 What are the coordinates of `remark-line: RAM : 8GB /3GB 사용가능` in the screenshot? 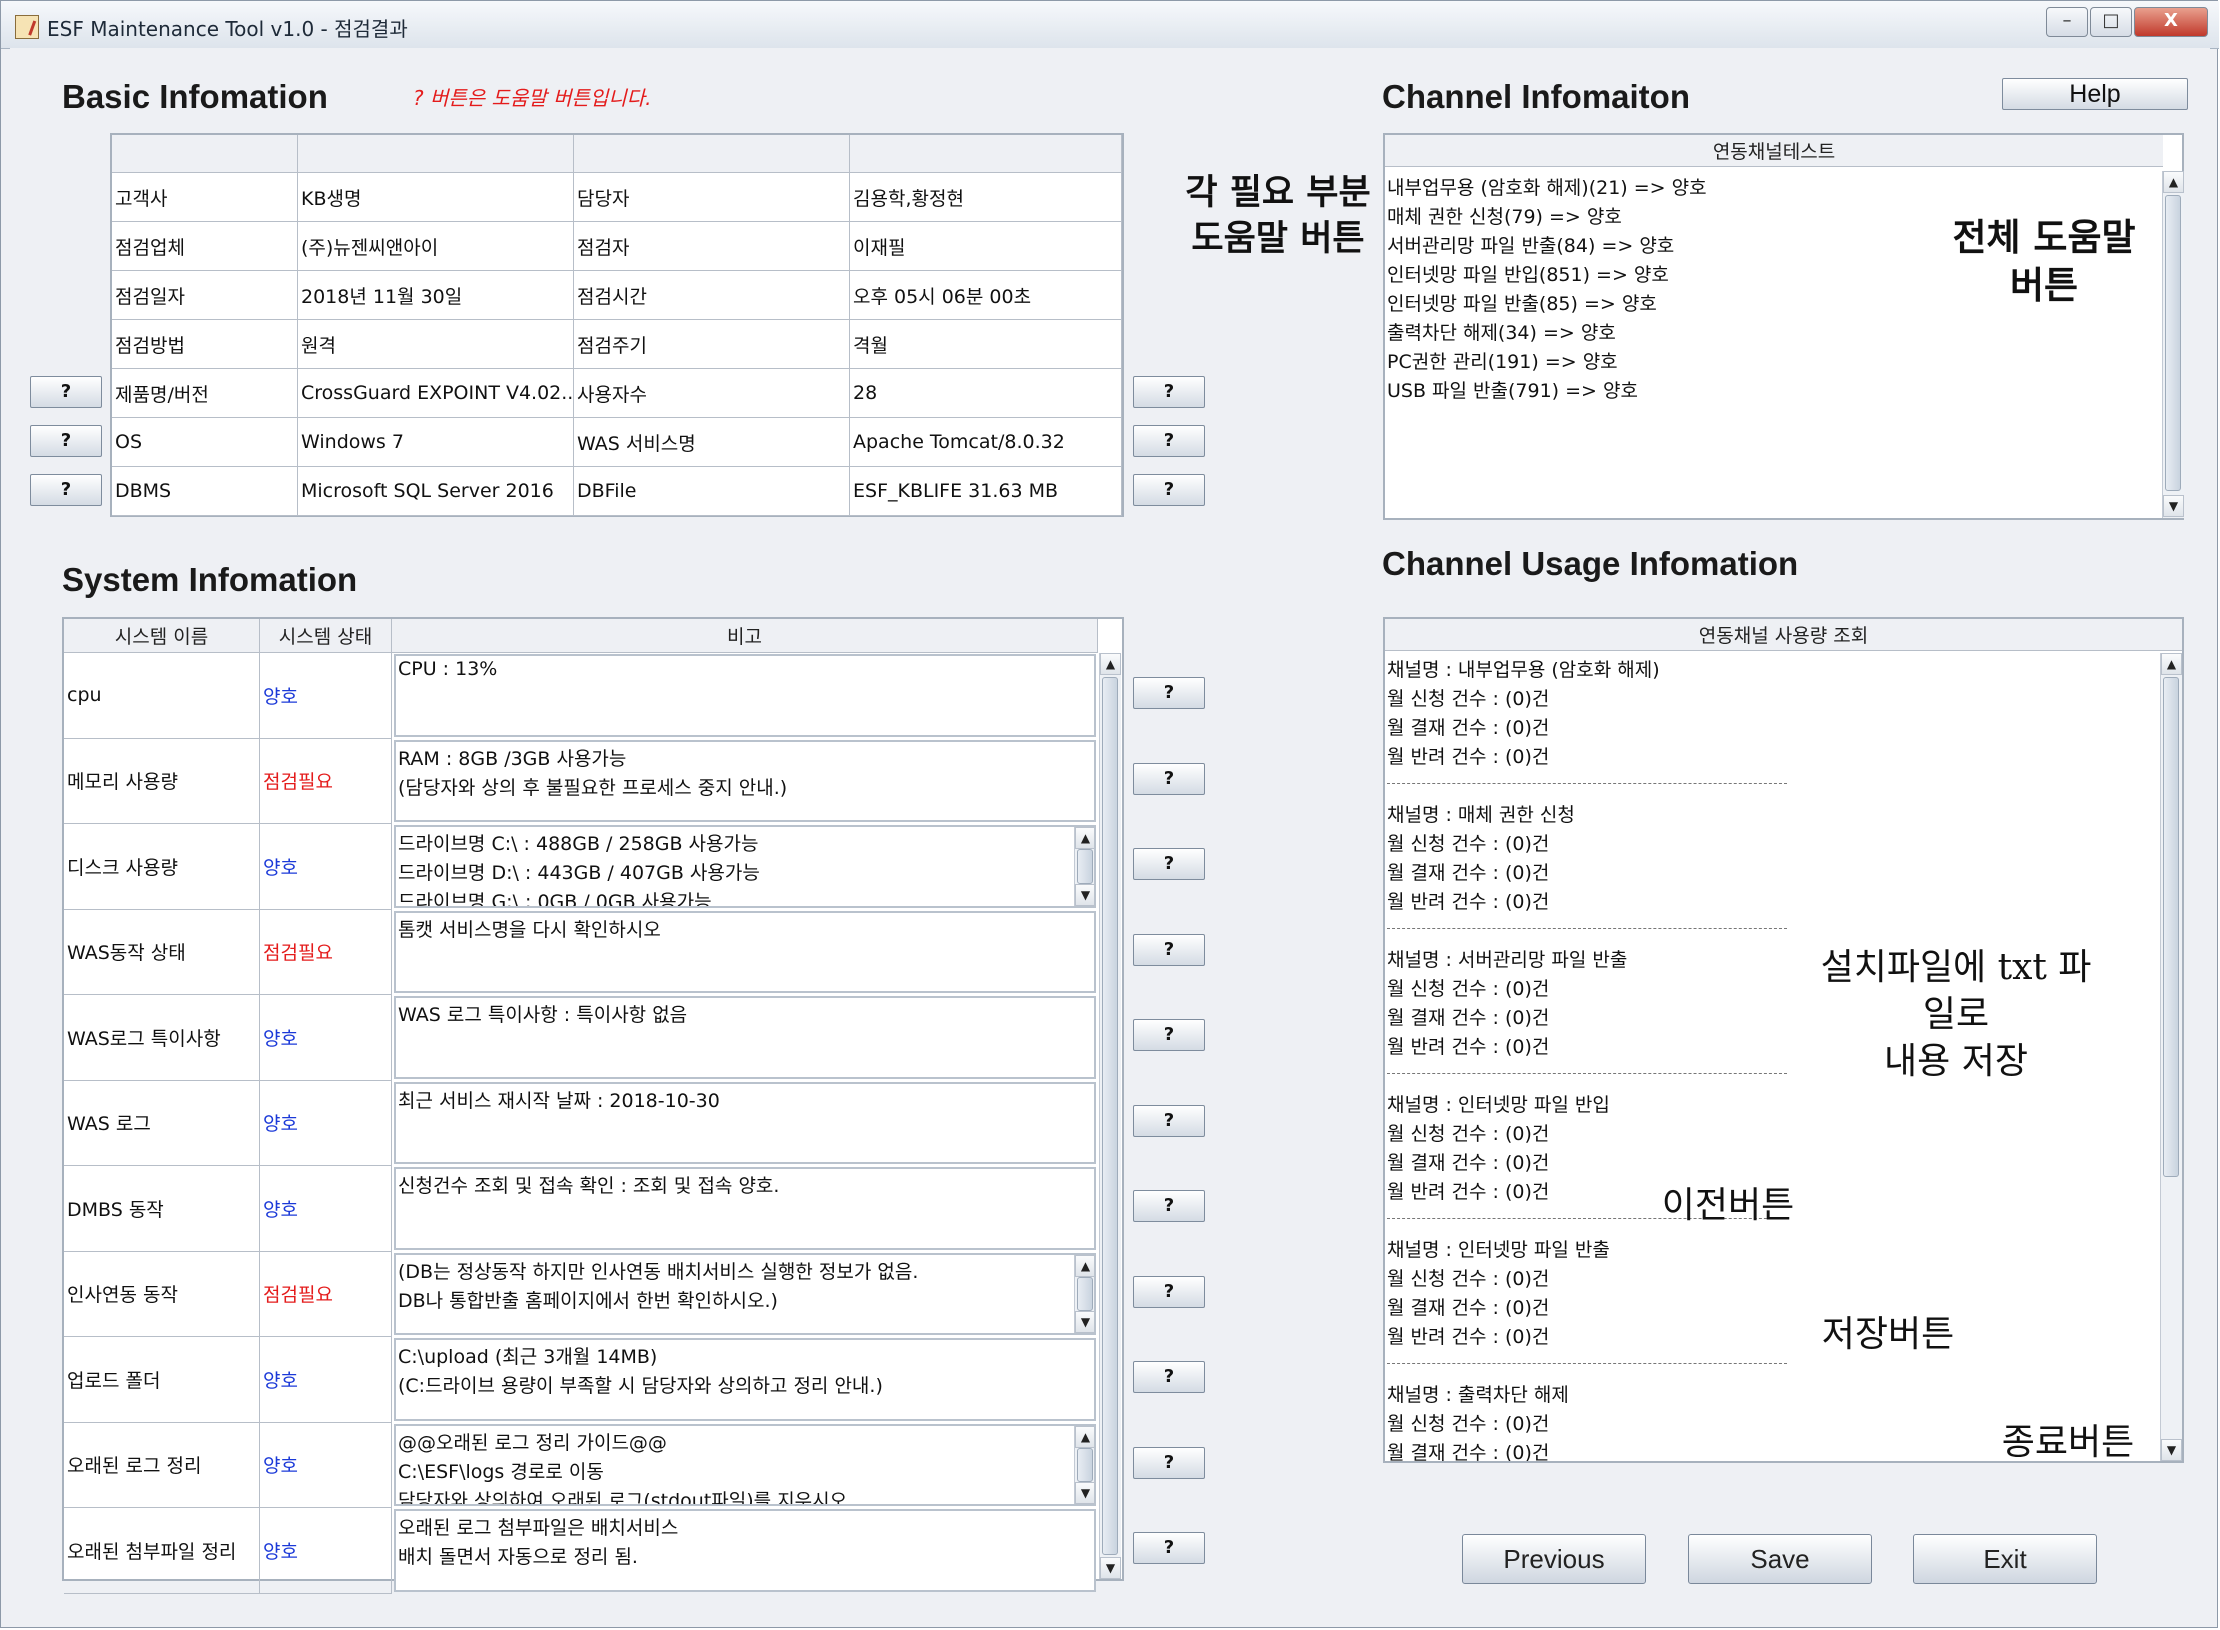 It's located at (512, 758).